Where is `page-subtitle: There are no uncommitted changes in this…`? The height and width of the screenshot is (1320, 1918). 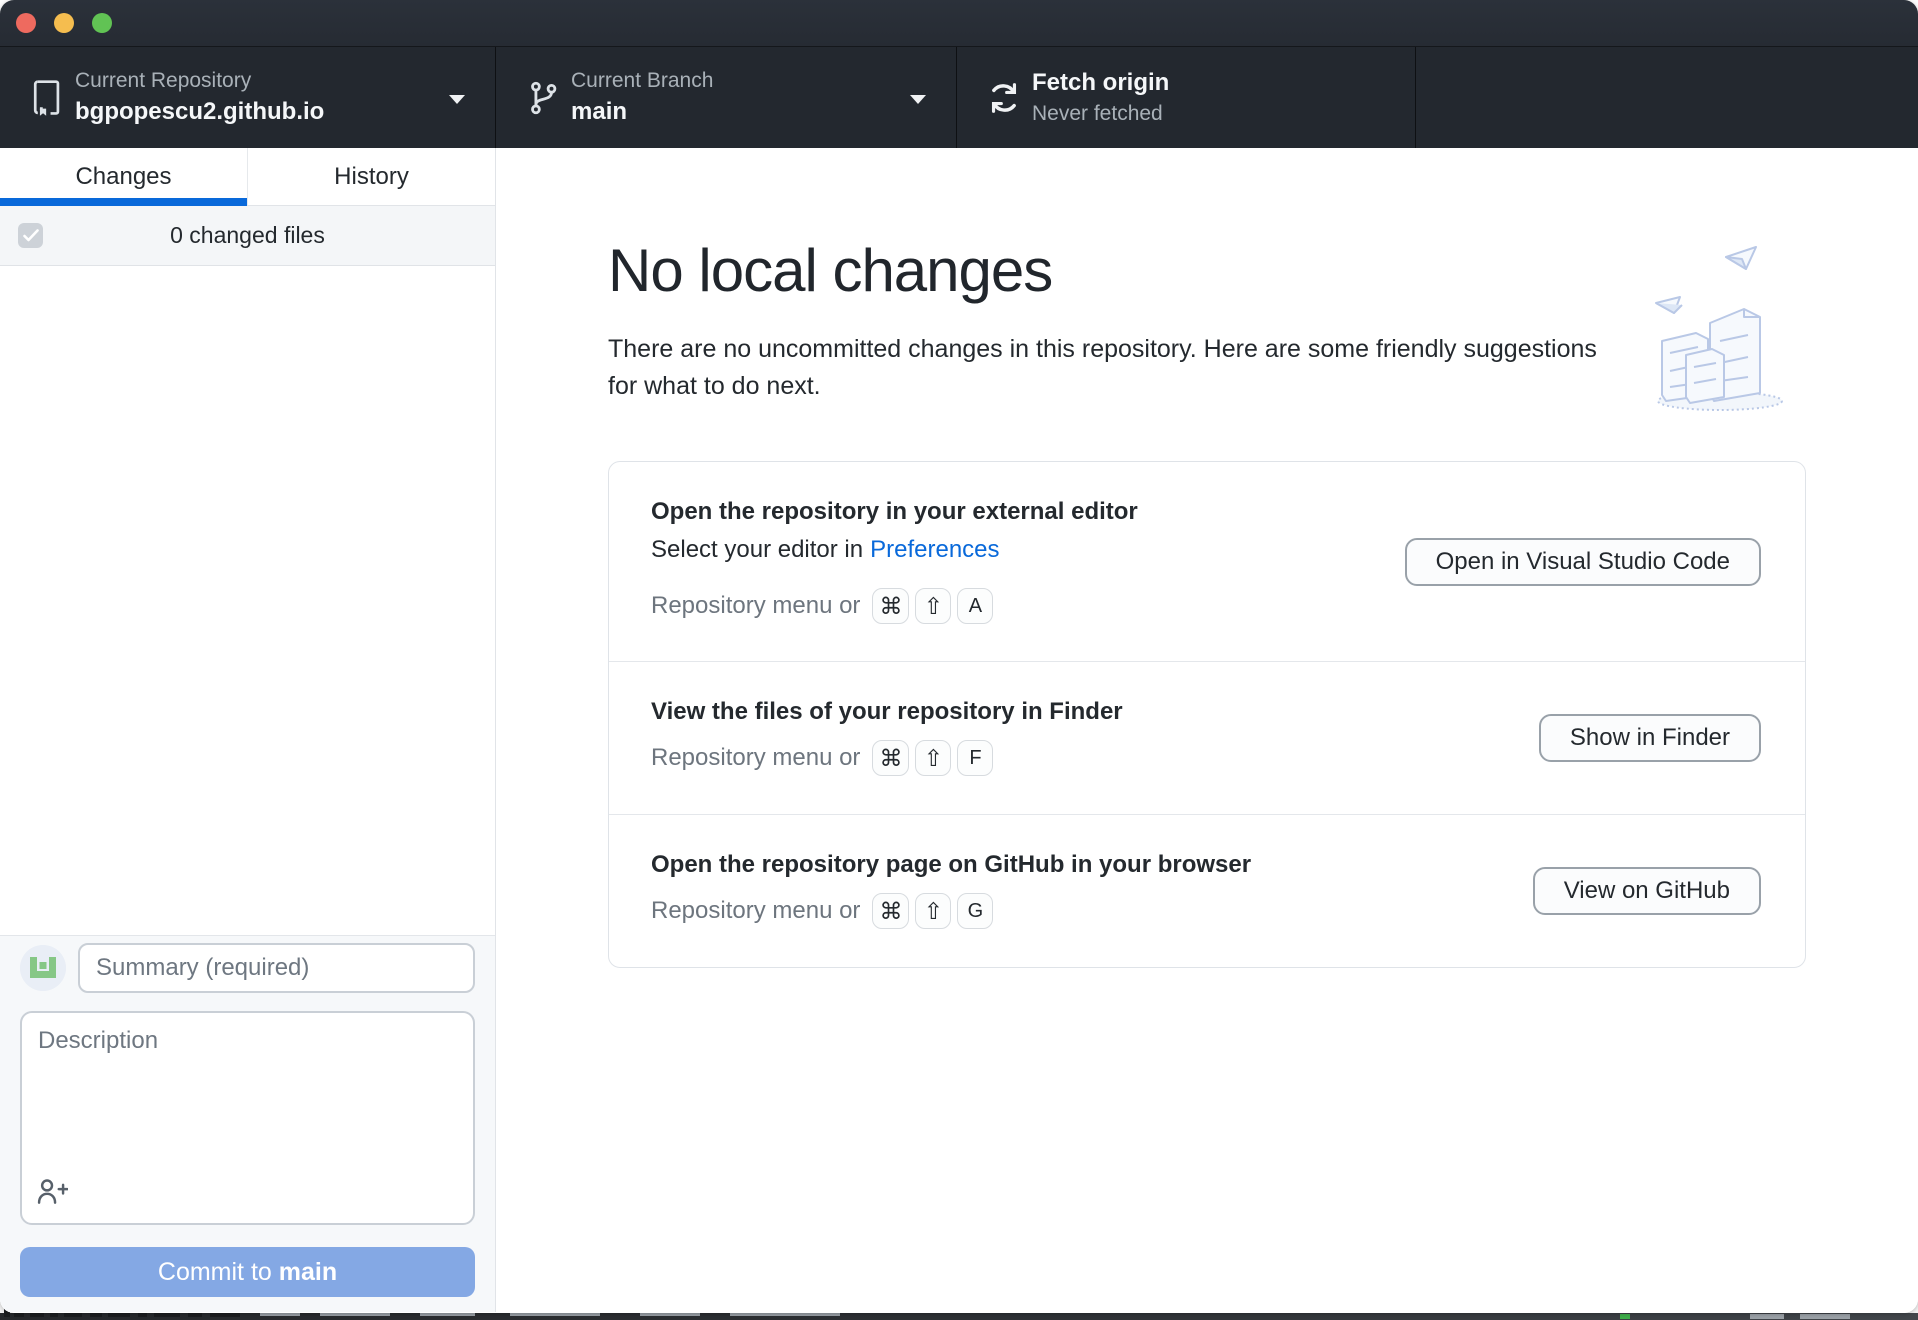 page-subtitle: There are no uncommitted changes in this… is located at coordinates (1102, 367).